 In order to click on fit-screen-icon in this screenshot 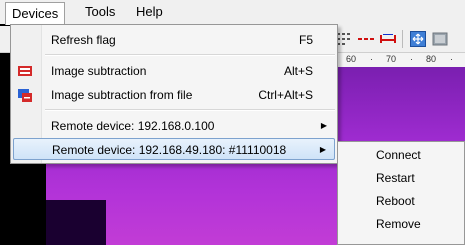, I will do `click(418, 39)`.